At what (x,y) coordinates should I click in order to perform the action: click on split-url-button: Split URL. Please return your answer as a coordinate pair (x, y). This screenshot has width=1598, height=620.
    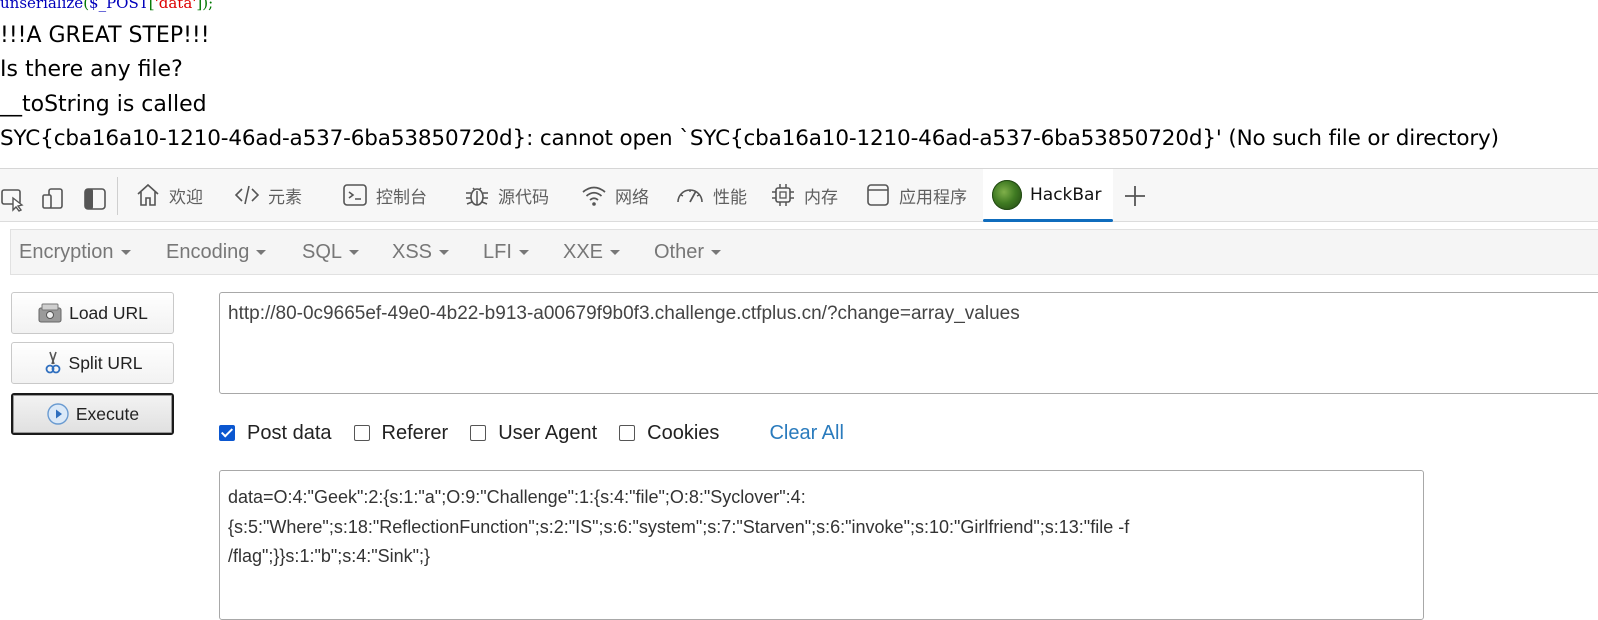
    Looking at the image, I should click on (92, 363).